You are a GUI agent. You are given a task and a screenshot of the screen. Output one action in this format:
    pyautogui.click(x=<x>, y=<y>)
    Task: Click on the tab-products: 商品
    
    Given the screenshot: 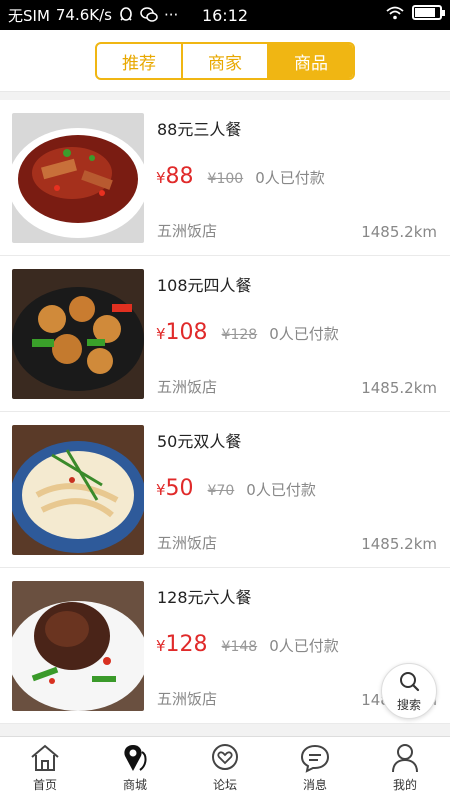 What is the action you would take?
    pyautogui.click(x=311, y=61)
    